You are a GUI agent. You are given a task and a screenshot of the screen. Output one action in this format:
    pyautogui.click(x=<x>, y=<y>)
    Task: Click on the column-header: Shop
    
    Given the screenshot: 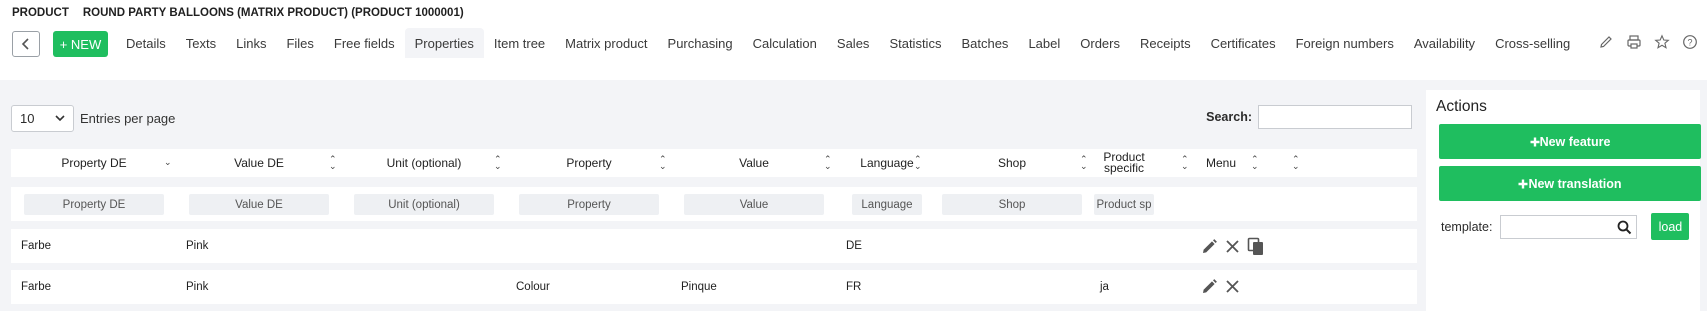 What is the action you would take?
    pyautogui.click(x=1012, y=163)
    